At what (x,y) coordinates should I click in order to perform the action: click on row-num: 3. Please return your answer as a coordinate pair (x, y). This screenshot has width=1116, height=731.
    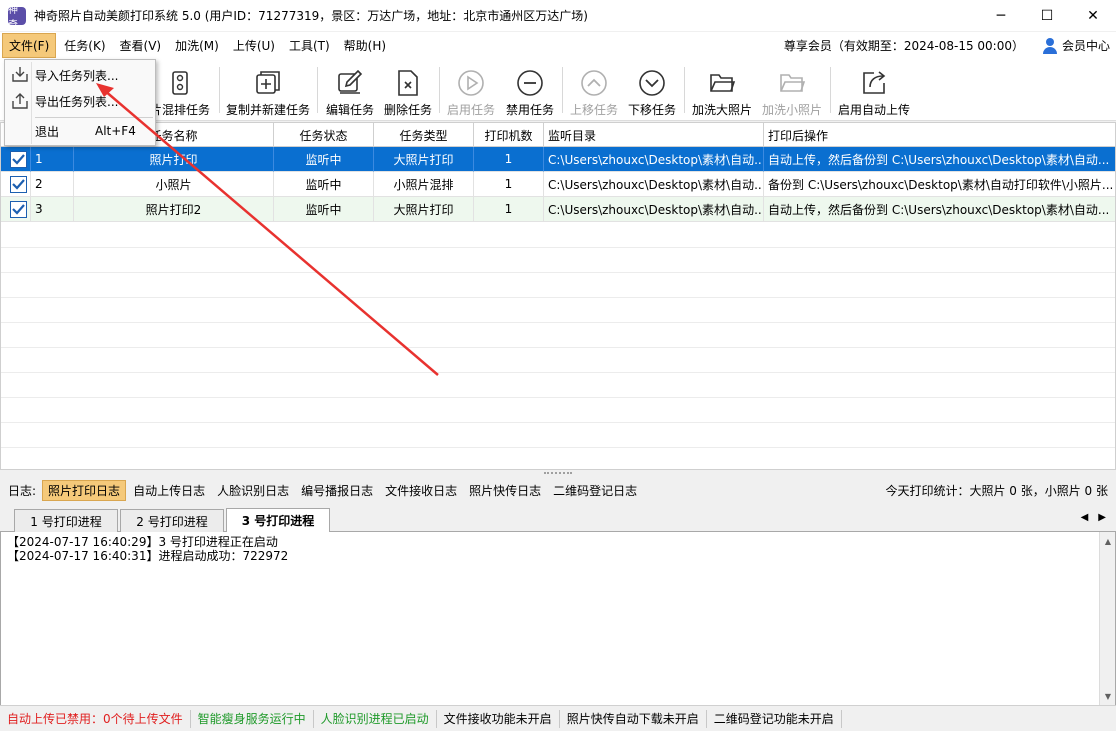
    Looking at the image, I should click on (52, 209).